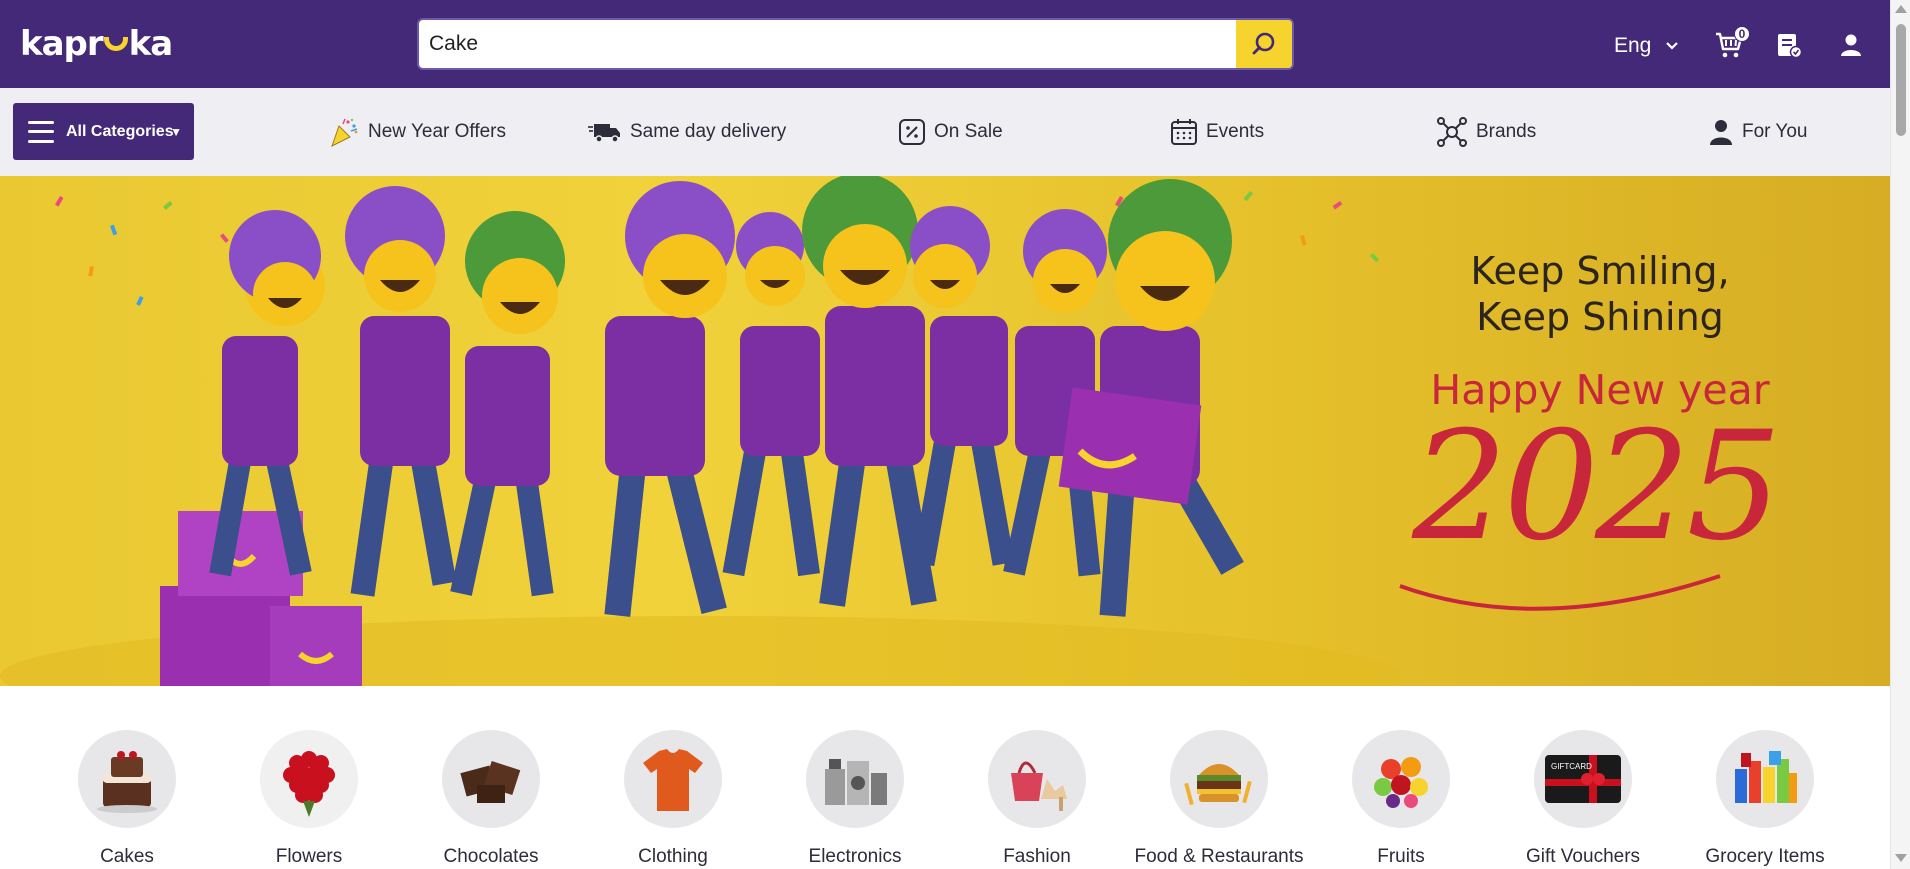 The width and height of the screenshot is (1910, 869). I want to click on category-cakes: Cakes, so click(127, 799).